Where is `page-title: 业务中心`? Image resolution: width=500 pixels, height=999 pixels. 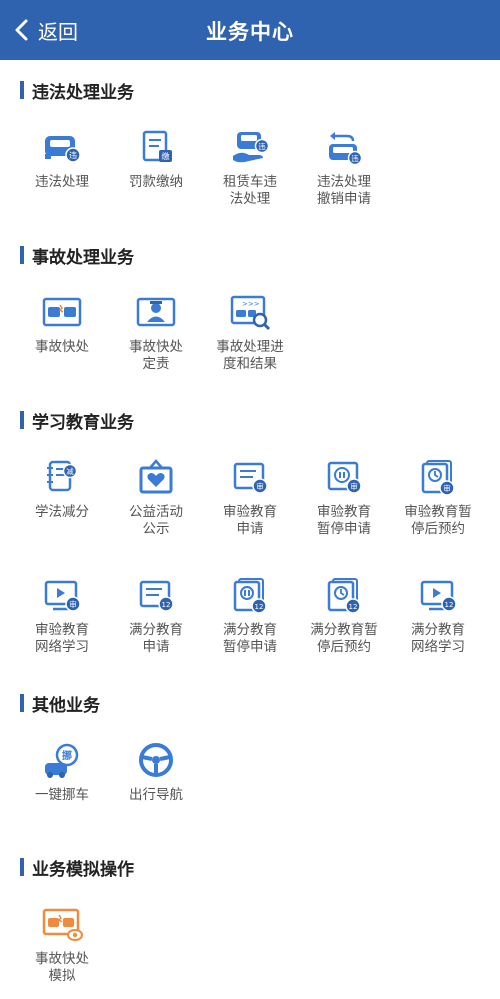
page-title: 业务中心 is located at coordinates (250, 32).